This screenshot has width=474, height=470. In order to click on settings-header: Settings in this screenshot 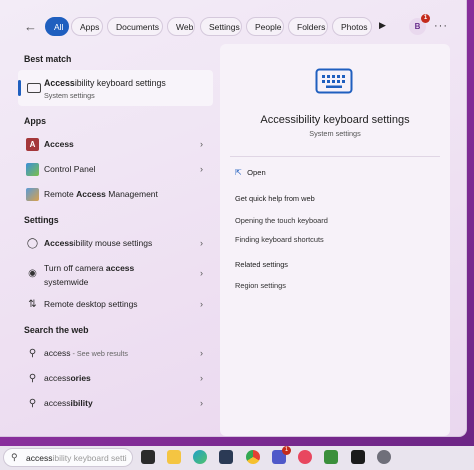, I will do `click(41, 220)`.